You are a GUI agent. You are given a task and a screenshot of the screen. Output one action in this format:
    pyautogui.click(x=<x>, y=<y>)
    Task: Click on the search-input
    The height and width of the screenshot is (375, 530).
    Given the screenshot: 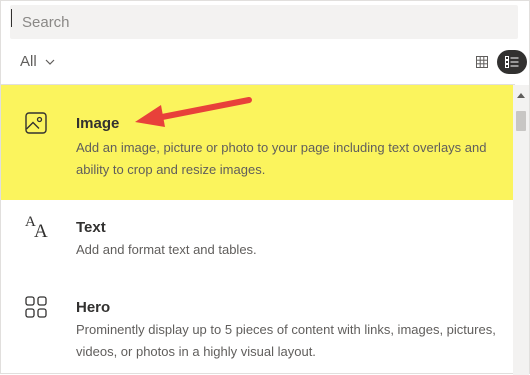 What is the action you would take?
    pyautogui.click(x=269, y=22)
    